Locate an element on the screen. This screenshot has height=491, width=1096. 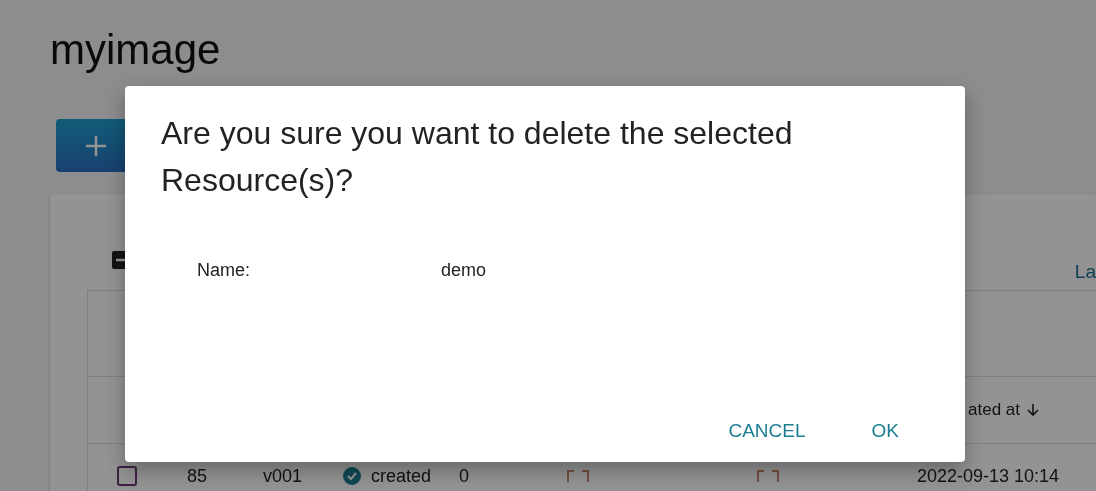
plus-icon is located at coordinates (96, 145).